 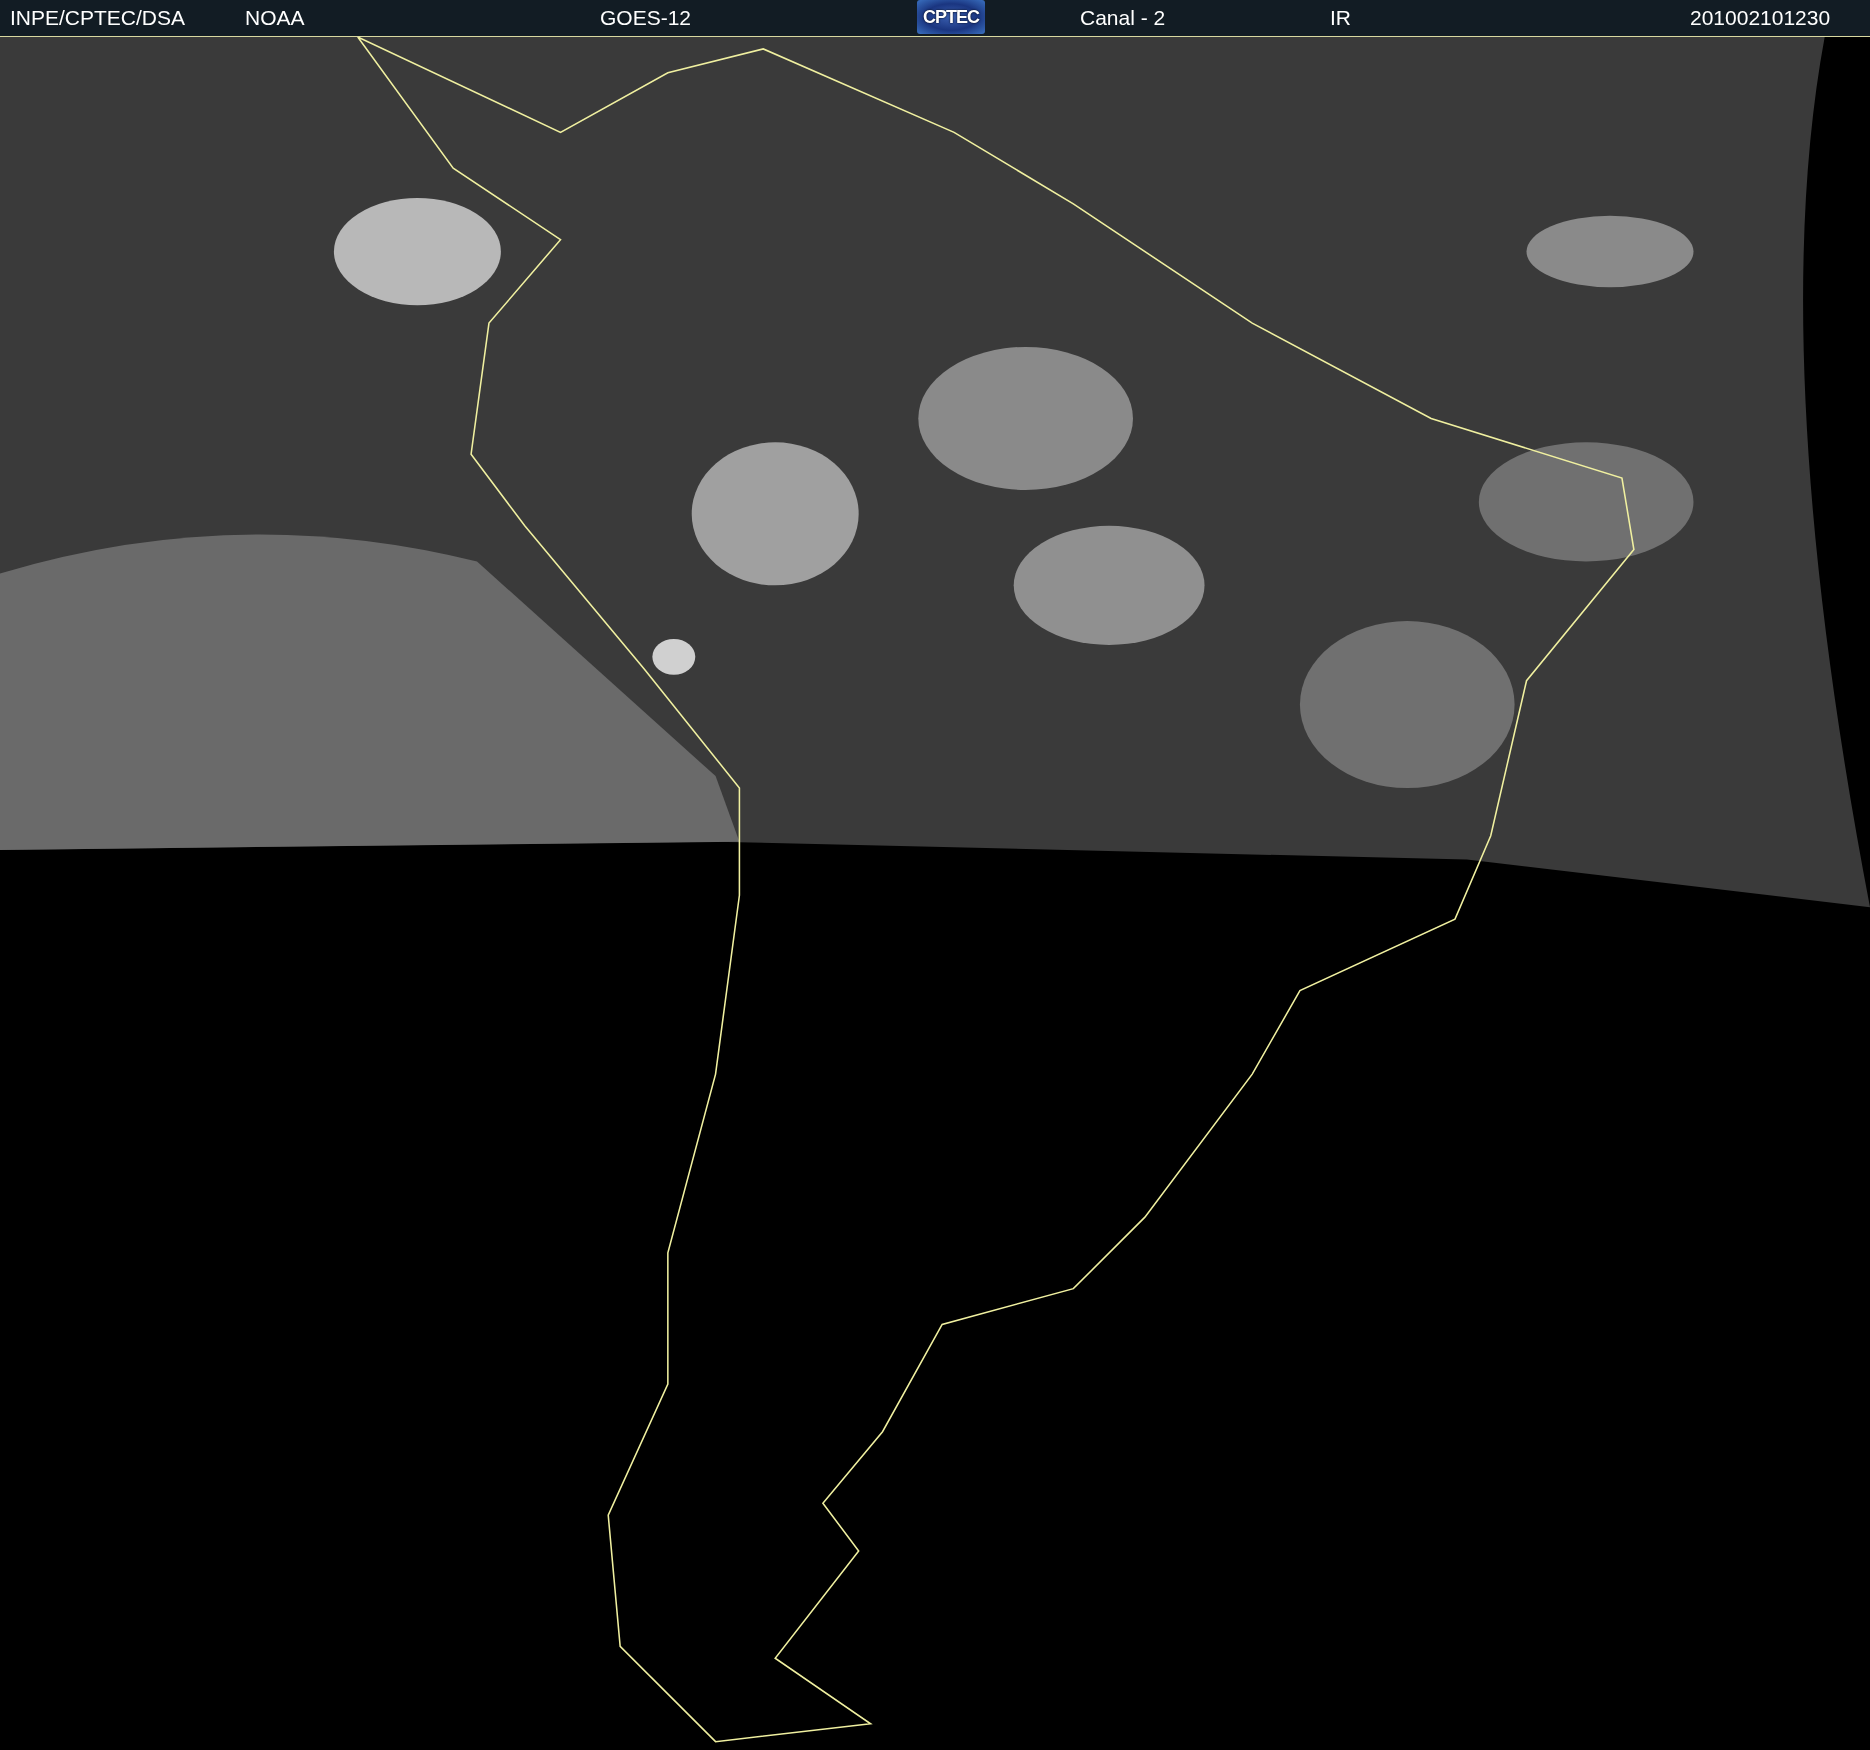 I want to click on header-label: IR, so click(x=1340, y=18).